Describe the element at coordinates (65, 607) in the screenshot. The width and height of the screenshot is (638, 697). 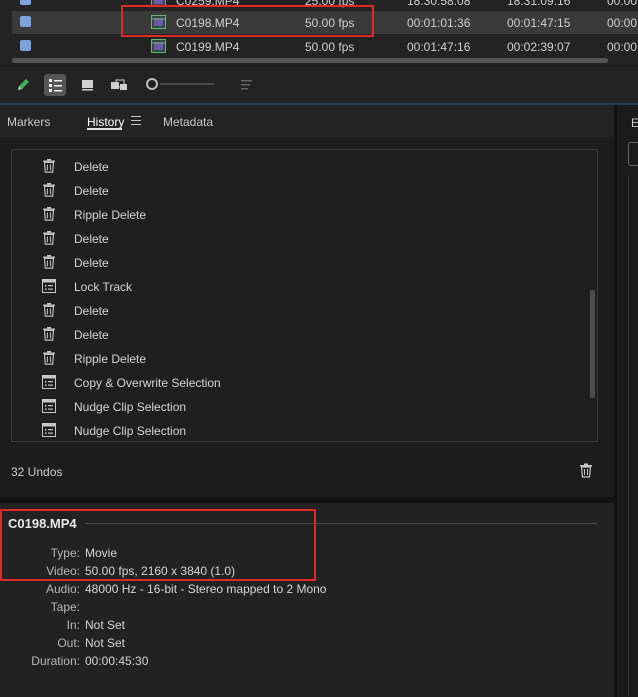
I see `info-label: Tape:` at that location.